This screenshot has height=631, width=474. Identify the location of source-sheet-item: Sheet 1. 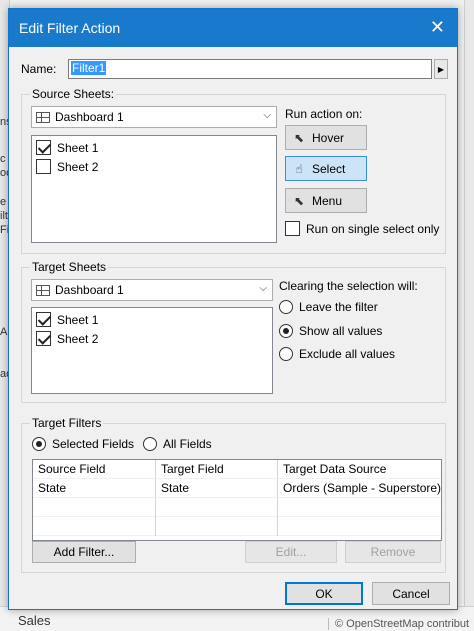
(154, 147).